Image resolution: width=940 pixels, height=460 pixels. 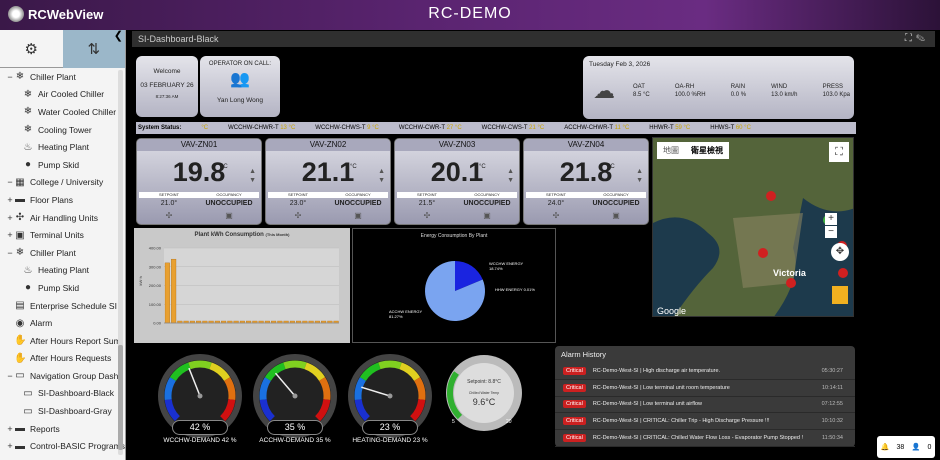 What do you see at coordinates (753, 227) in the screenshot?
I see `map-view: 地圖 衛星檢視 ⛶ Victoria Google ✥ − +` at bounding box center [753, 227].